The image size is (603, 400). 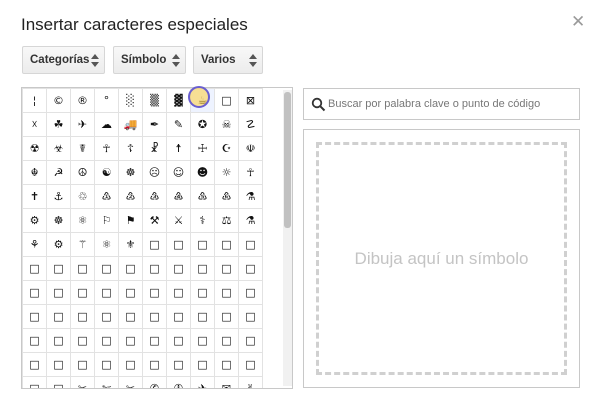 I want to click on character-cell: ☁, so click(x=106, y=124).